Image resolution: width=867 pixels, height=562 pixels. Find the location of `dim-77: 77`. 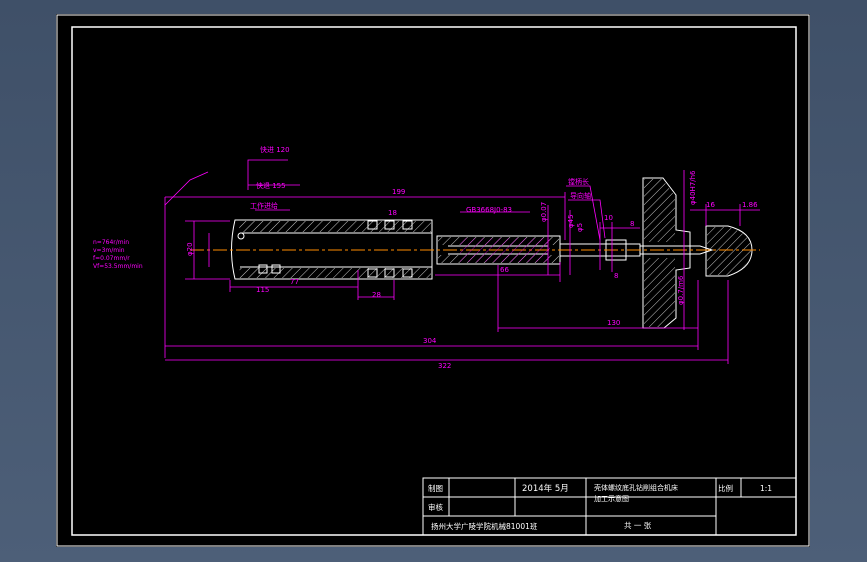

dim-77: 77 is located at coordinates (294, 282).